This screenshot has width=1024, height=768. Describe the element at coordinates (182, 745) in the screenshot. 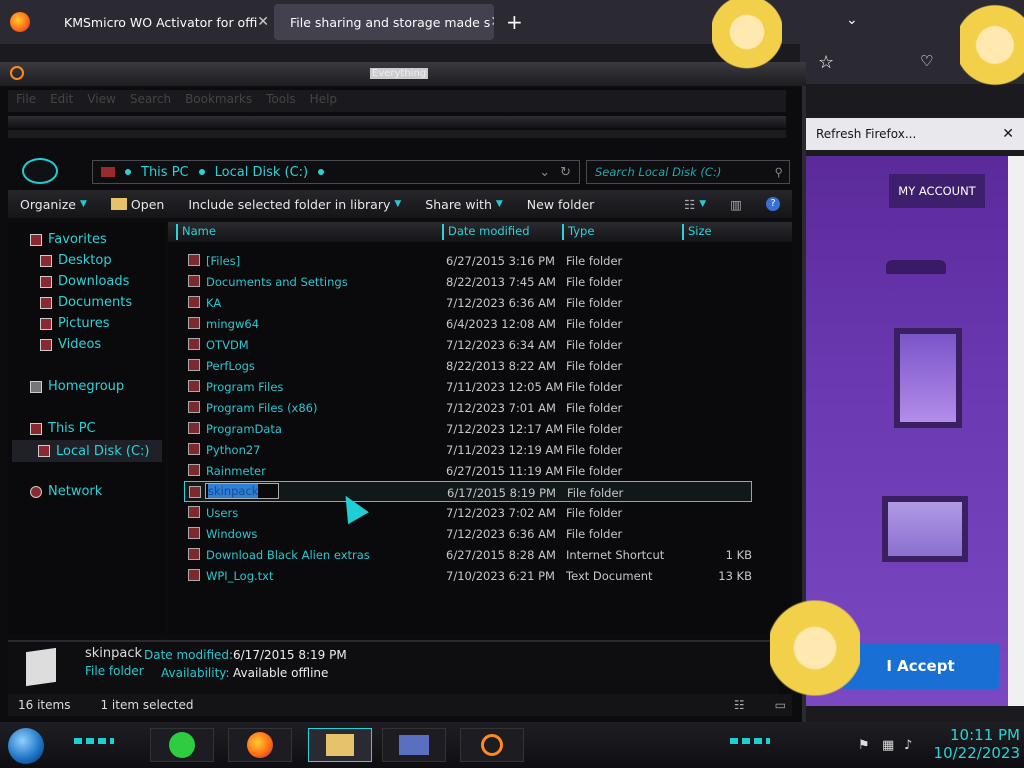

I see `taskbar-notes-app-icon` at that location.